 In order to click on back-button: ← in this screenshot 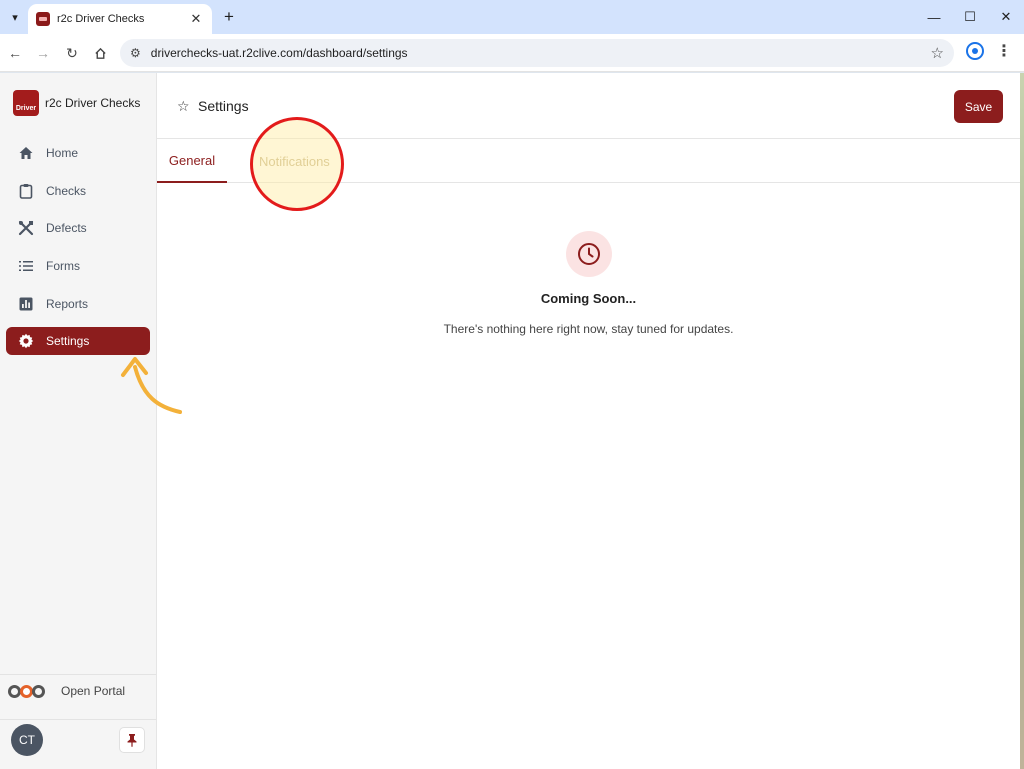, I will do `click(15, 53)`.